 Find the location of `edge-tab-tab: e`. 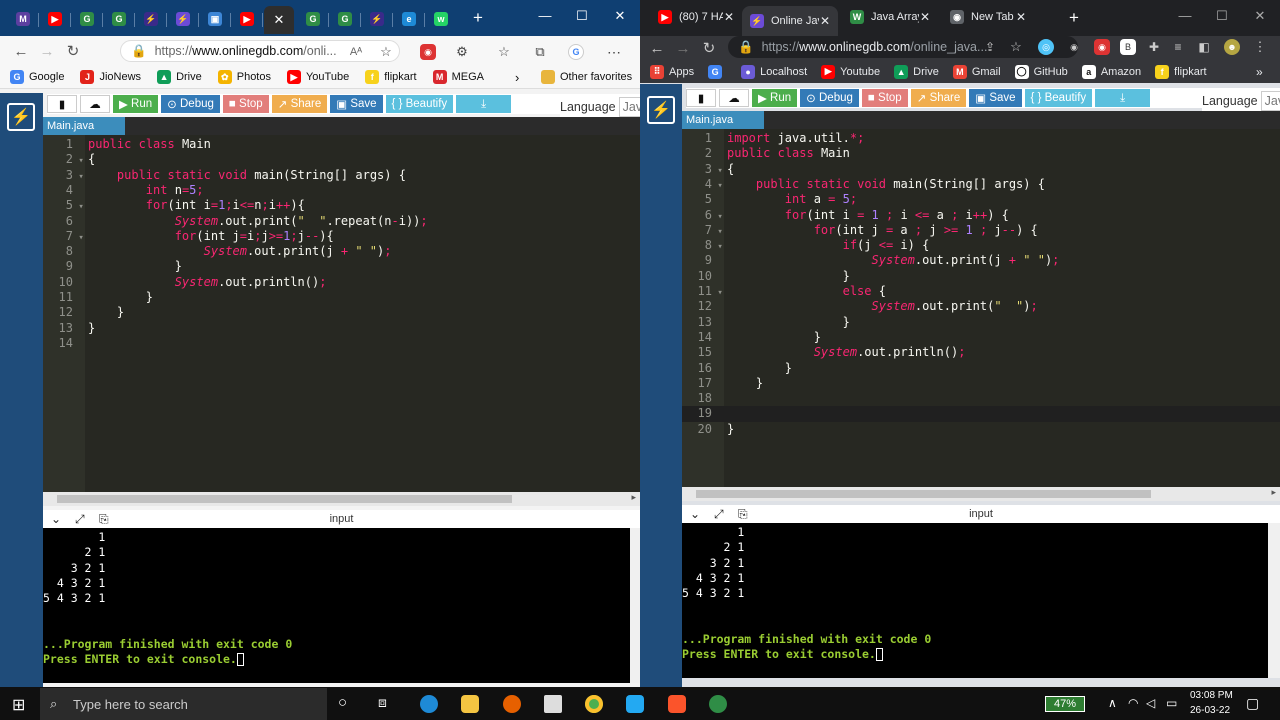

edge-tab-tab: e is located at coordinates (409, 19).